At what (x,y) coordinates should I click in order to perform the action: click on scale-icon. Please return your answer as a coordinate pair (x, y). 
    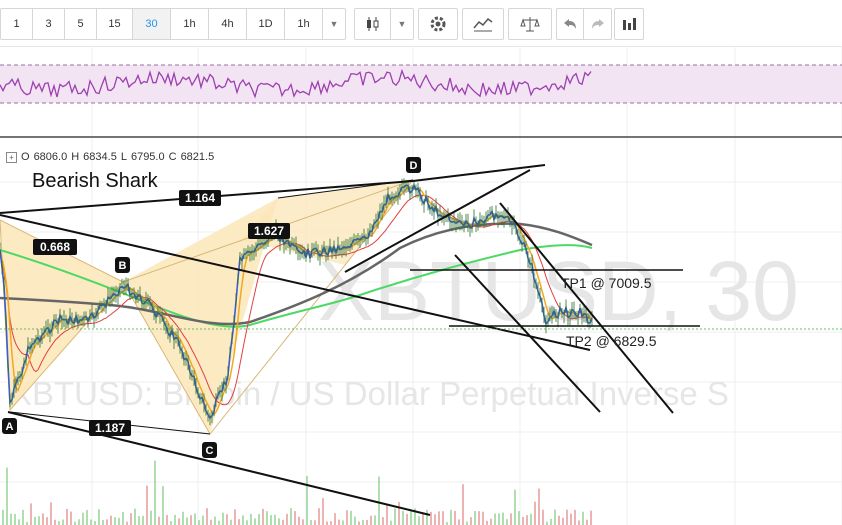
    Looking at the image, I should click on (530, 24).